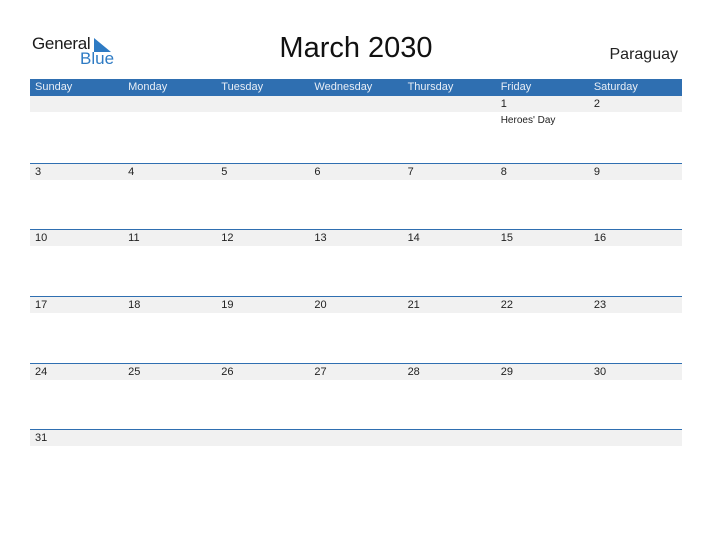 The height and width of the screenshot is (550, 712). What do you see at coordinates (38, 171) in the screenshot?
I see `day-number: 3` at bounding box center [38, 171].